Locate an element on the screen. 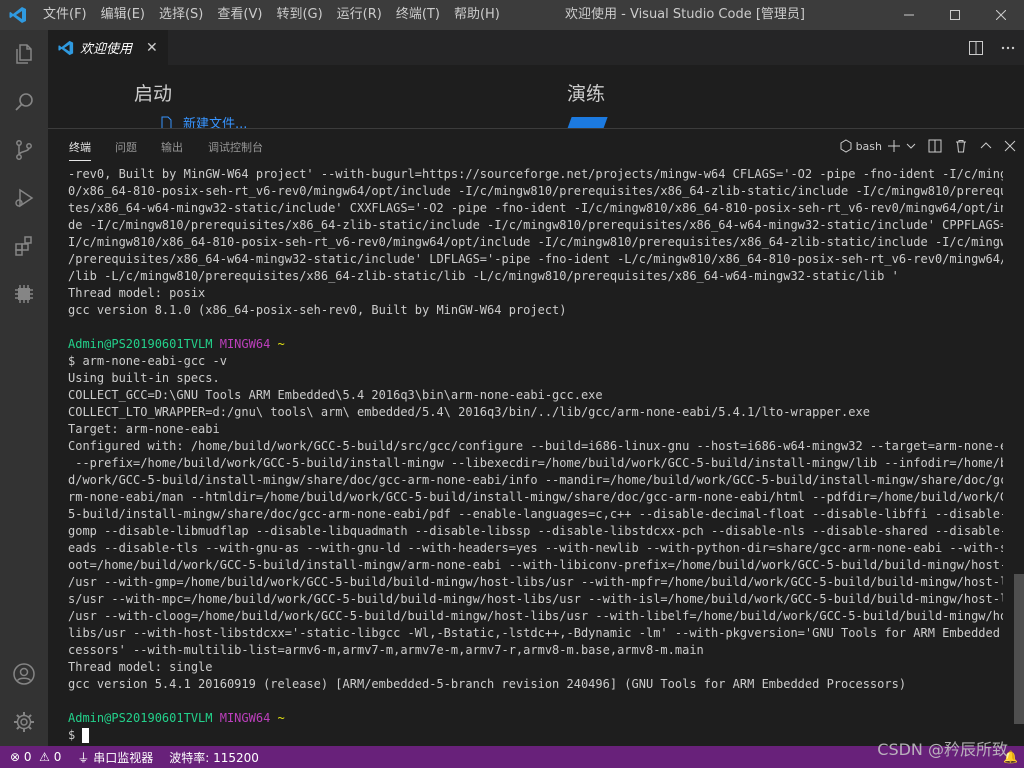 The height and width of the screenshot is (768, 1024). start-heading: 启动 is located at coordinates (153, 94).